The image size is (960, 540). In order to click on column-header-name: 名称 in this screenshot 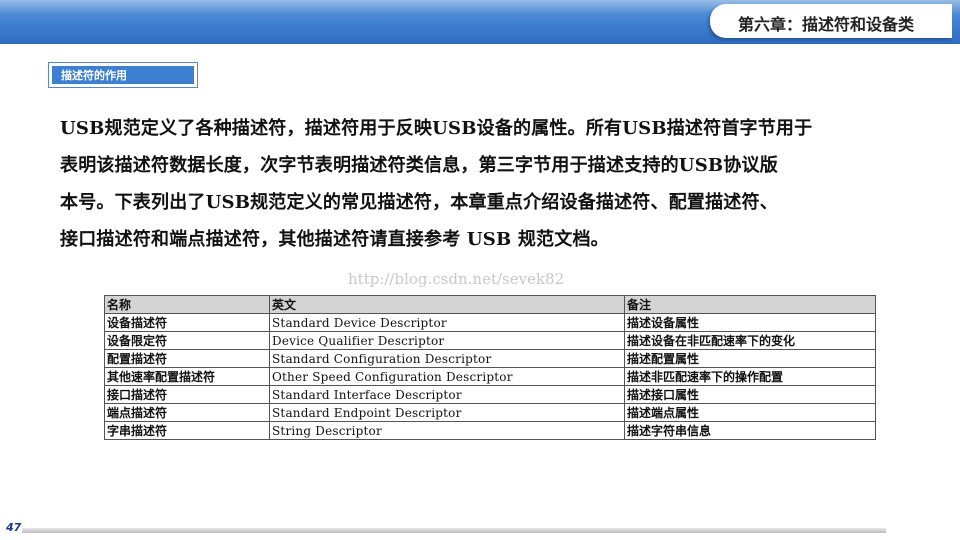, I will do `click(187, 304)`.